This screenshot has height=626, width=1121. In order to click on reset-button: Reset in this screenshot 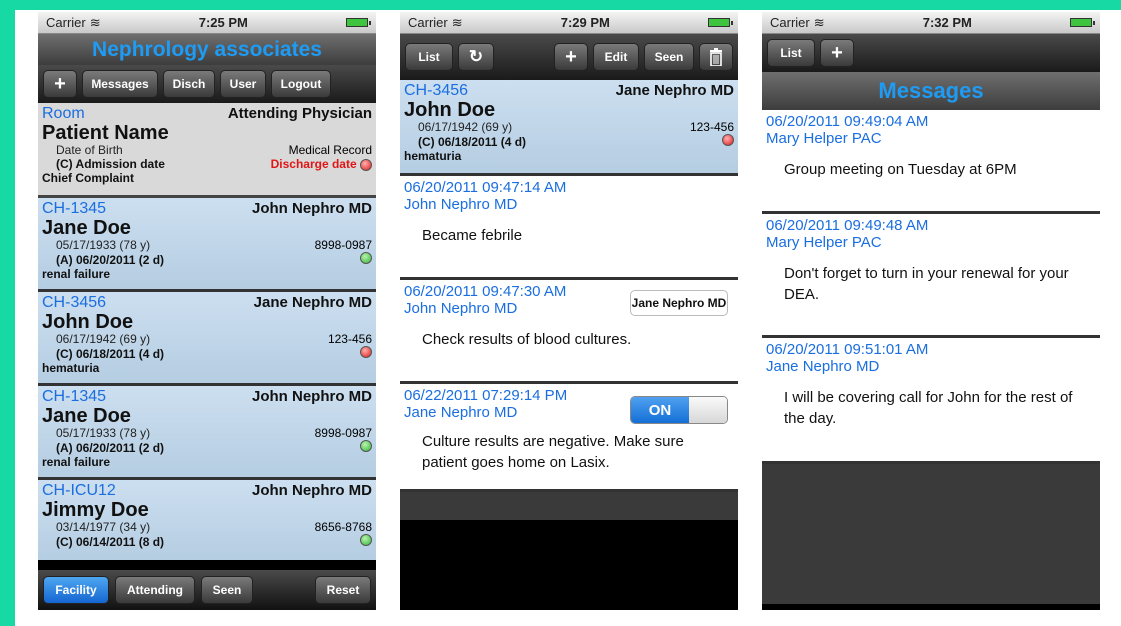, I will do `click(343, 590)`.